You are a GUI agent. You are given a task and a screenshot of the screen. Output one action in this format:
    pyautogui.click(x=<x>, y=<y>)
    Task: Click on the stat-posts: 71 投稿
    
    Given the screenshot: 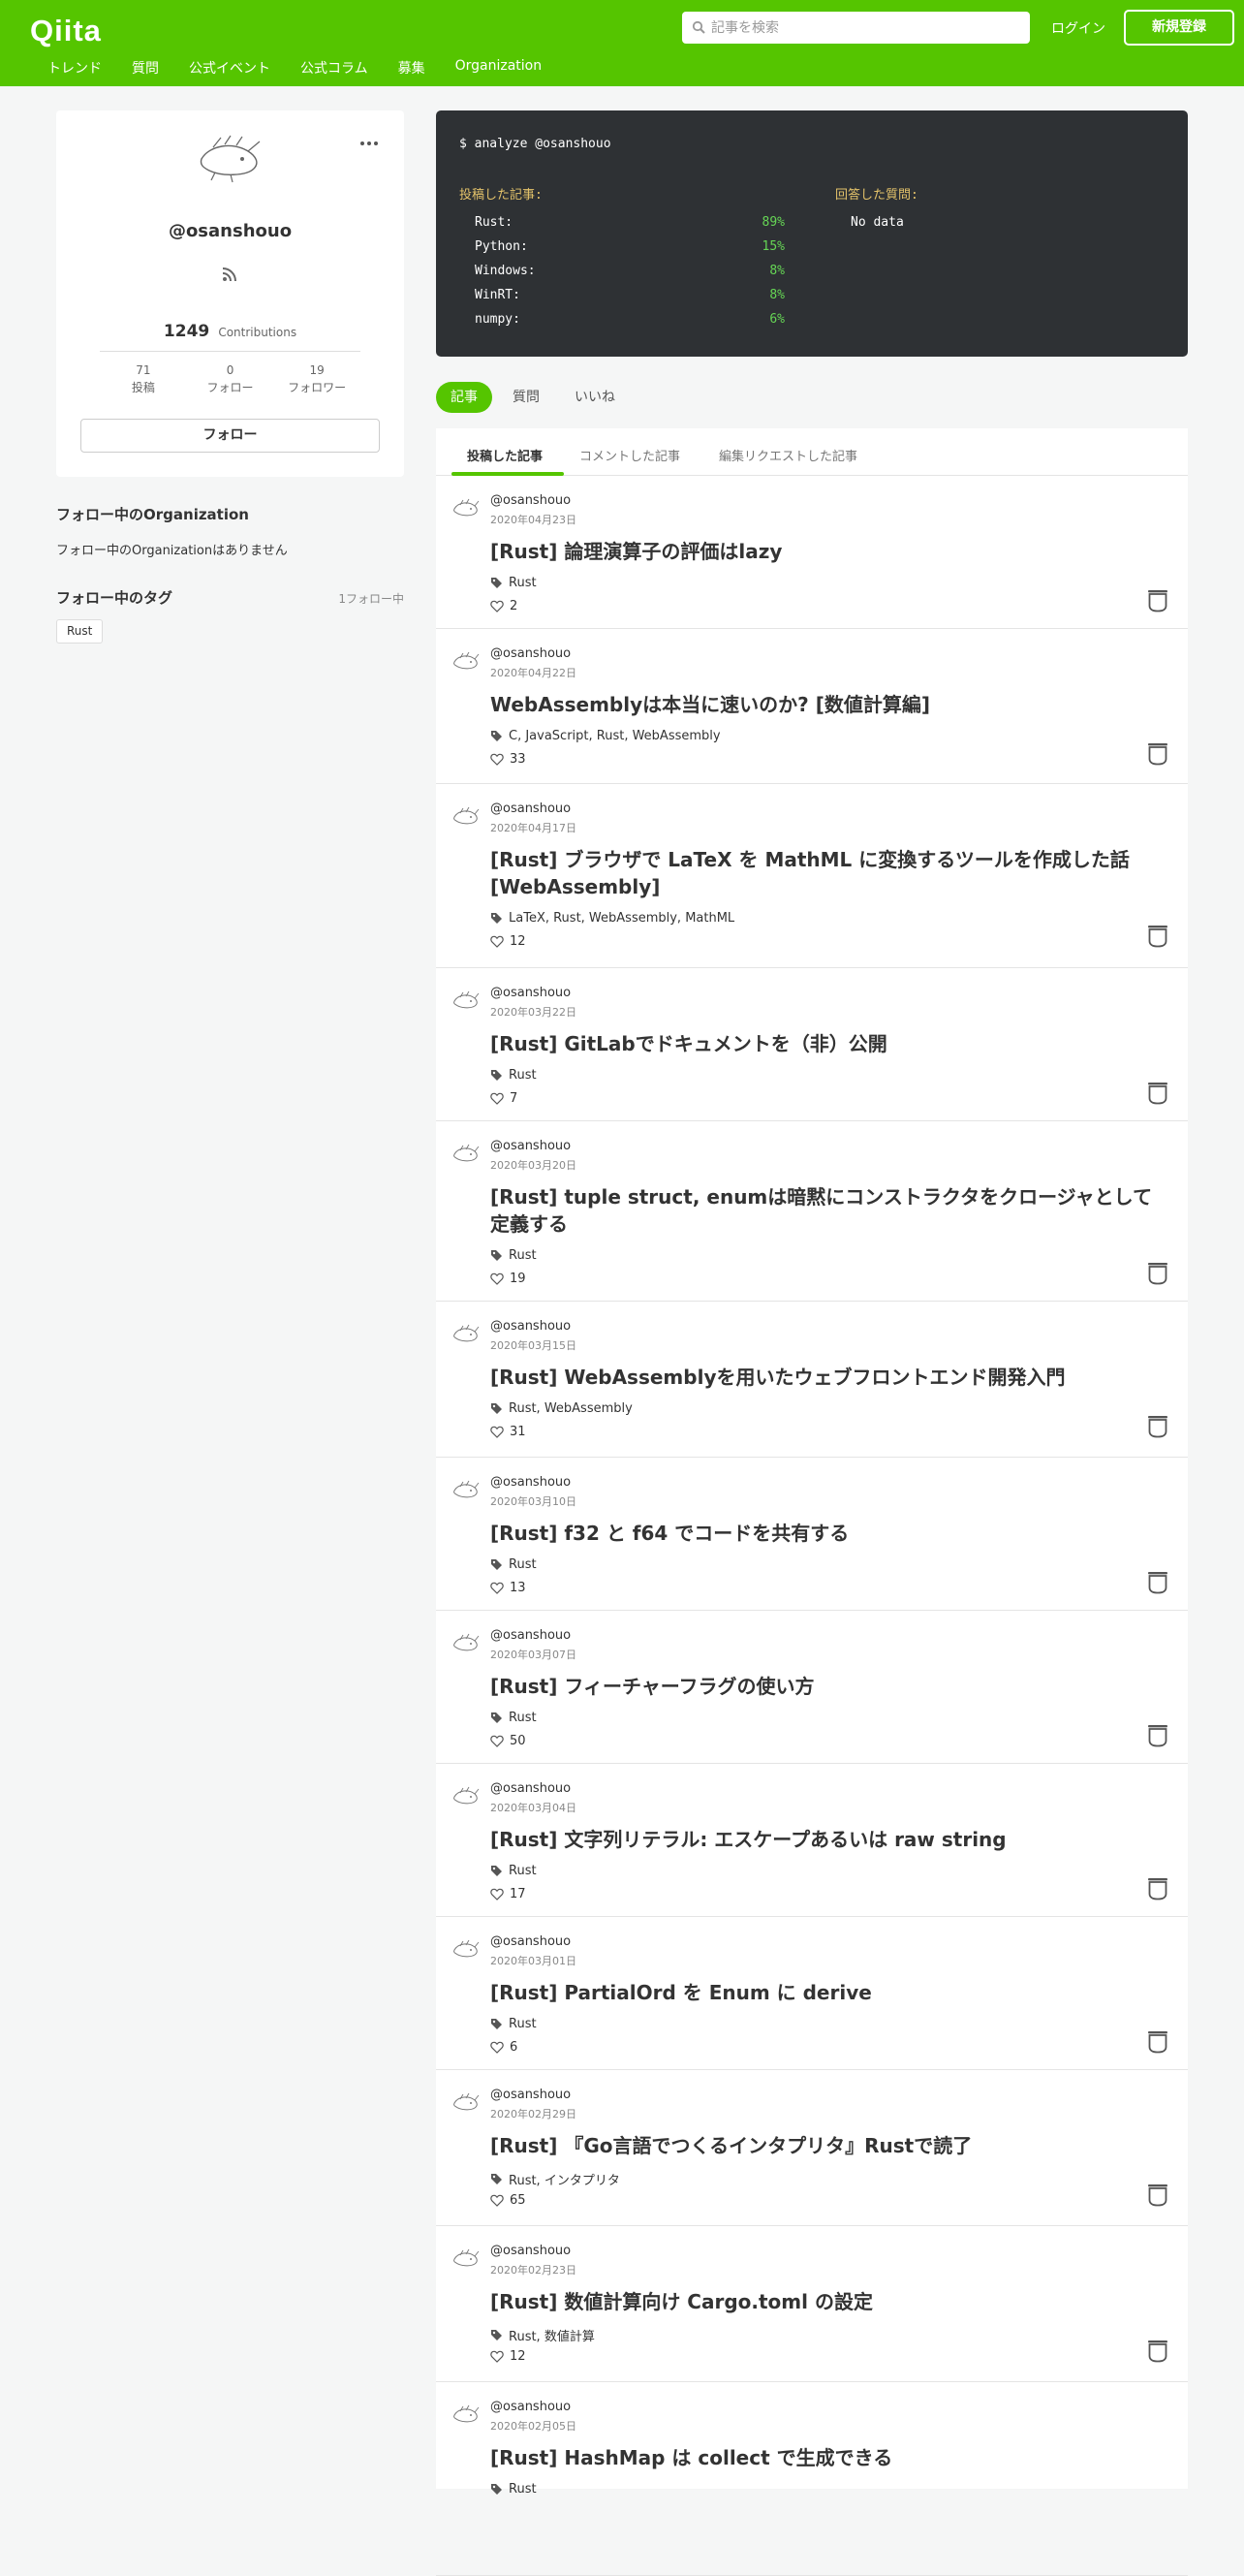 What is the action you would take?
    pyautogui.click(x=143, y=378)
    